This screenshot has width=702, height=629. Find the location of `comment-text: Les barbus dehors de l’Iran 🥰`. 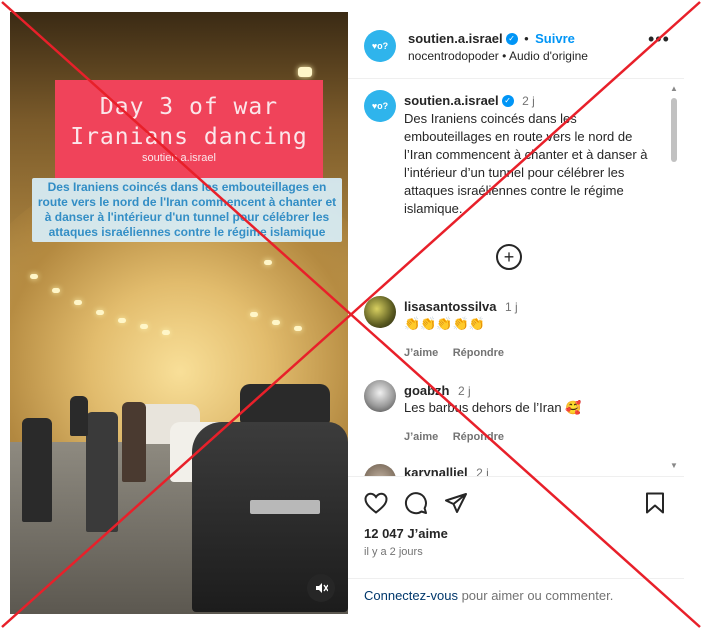

comment-text: Les barbus dehors de l’Iran 🥰 is located at coordinates (493, 407).